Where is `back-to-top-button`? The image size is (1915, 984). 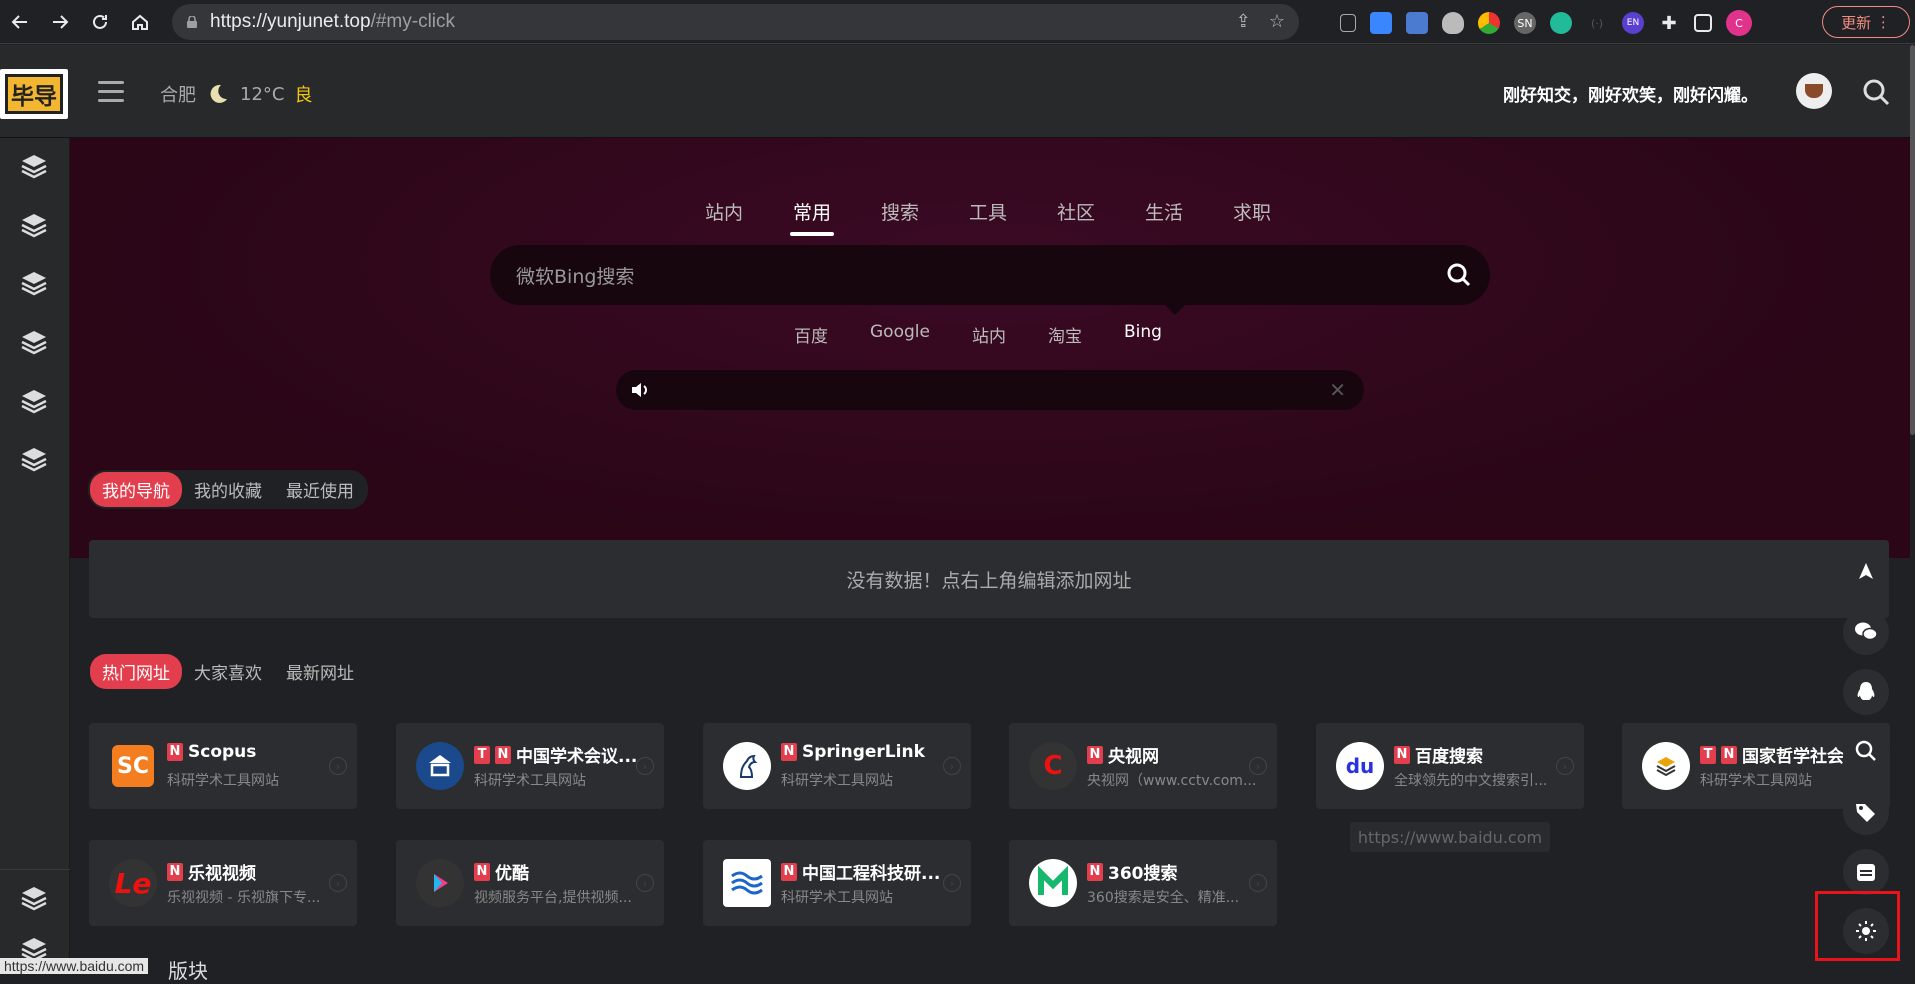
back-to-top-button is located at coordinates (1866, 571).